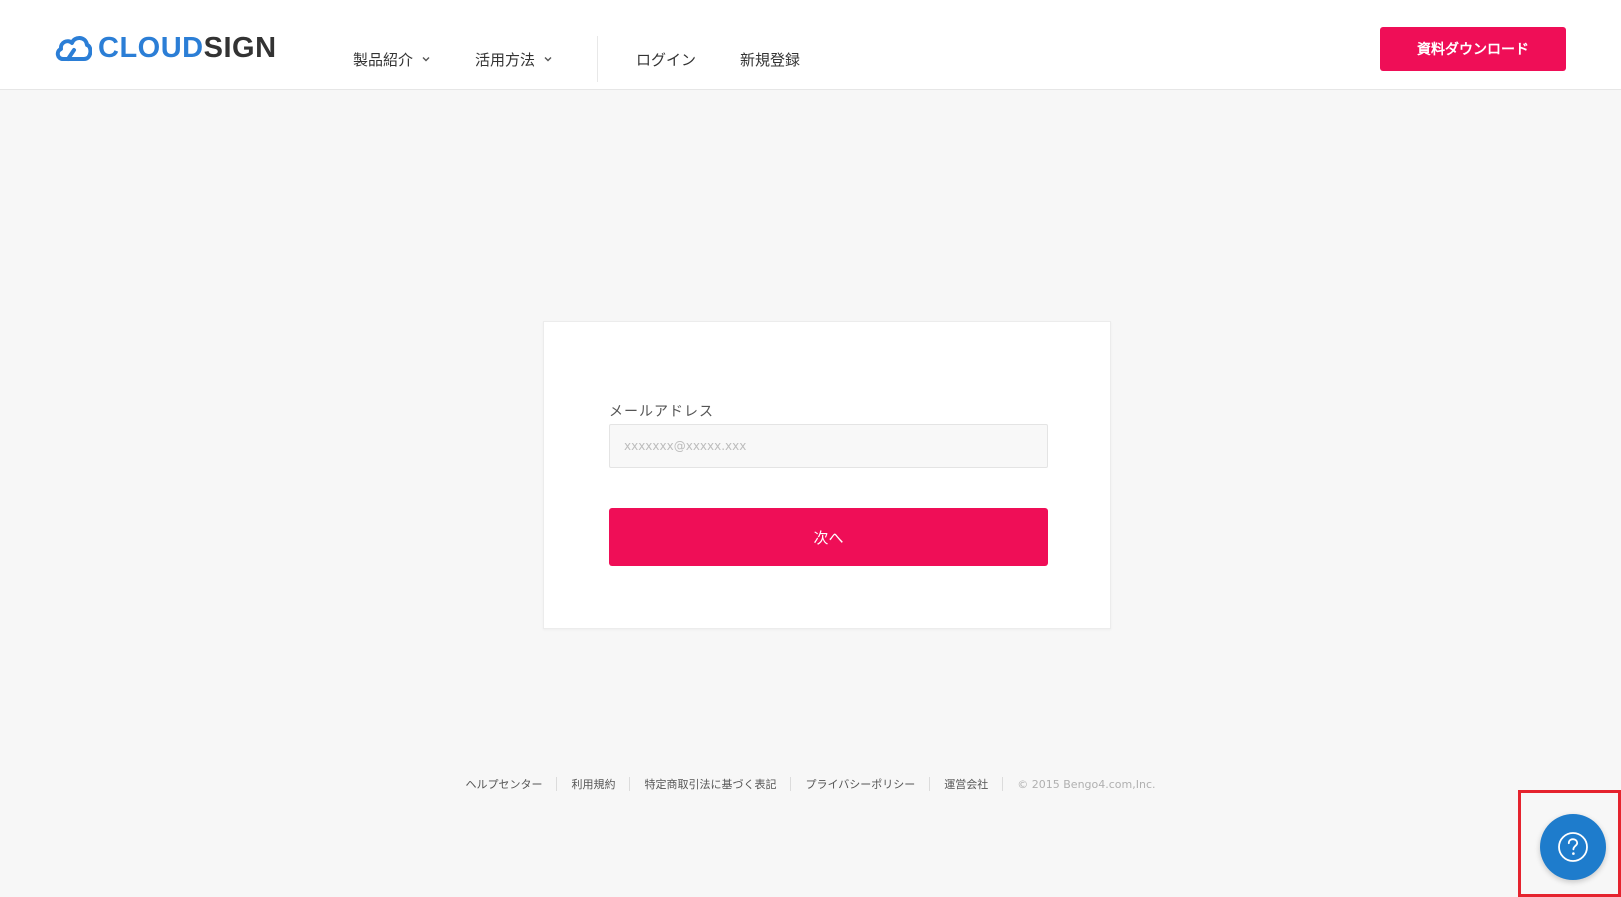 This screenshot has height=897, width=1621. I want to click on email-field, so click(828, 446).